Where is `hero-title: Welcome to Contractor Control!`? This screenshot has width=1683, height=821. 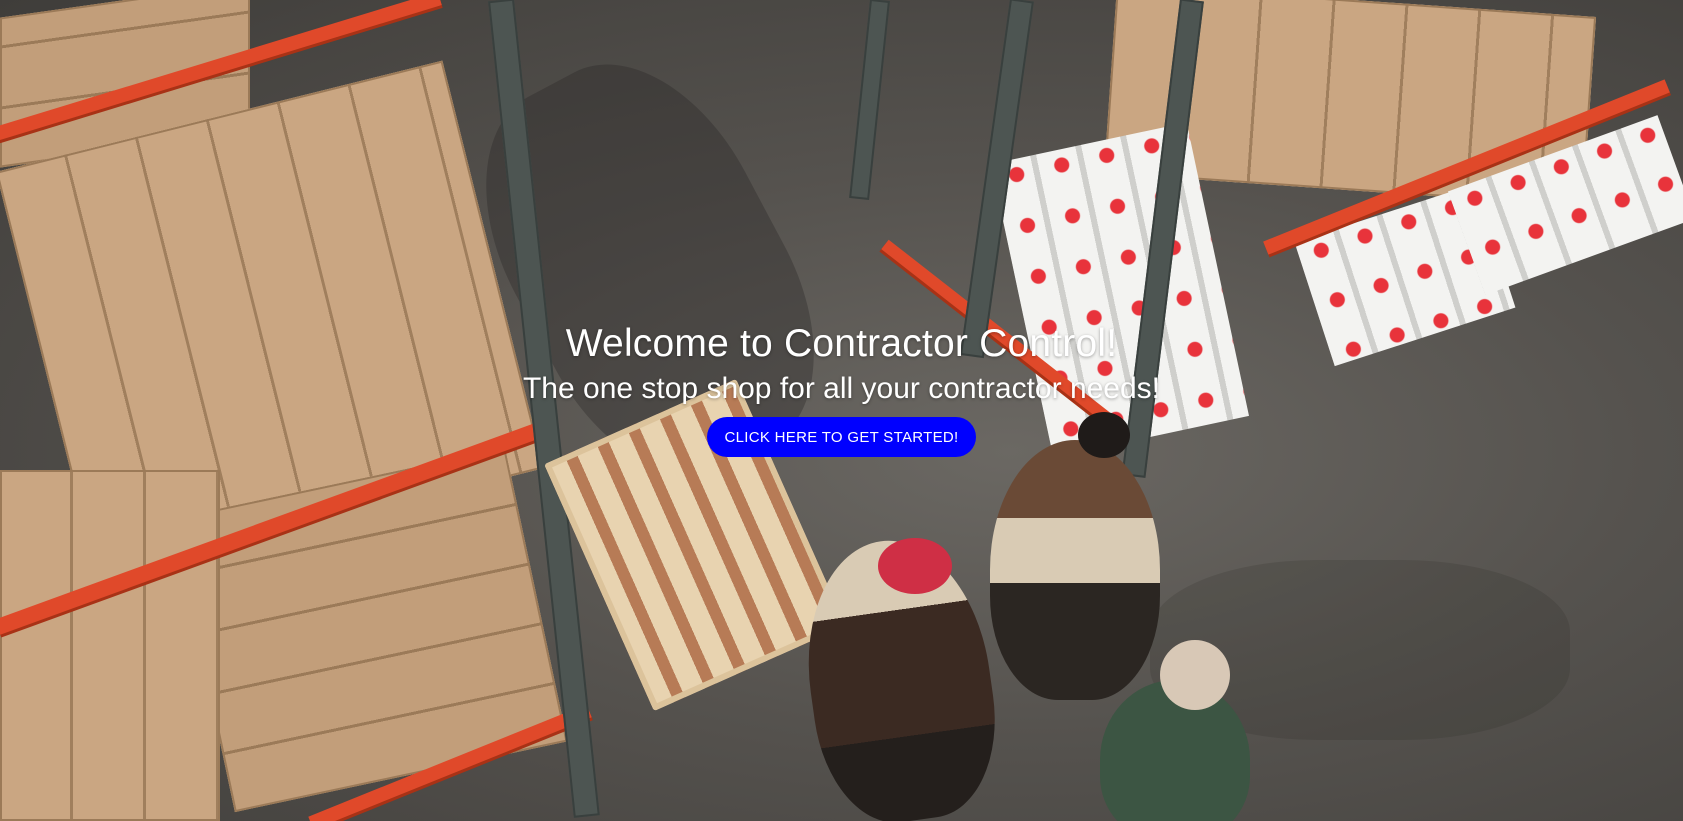 hero-title: Welcome to Contractor Control! is located at coordinates (841, 343).